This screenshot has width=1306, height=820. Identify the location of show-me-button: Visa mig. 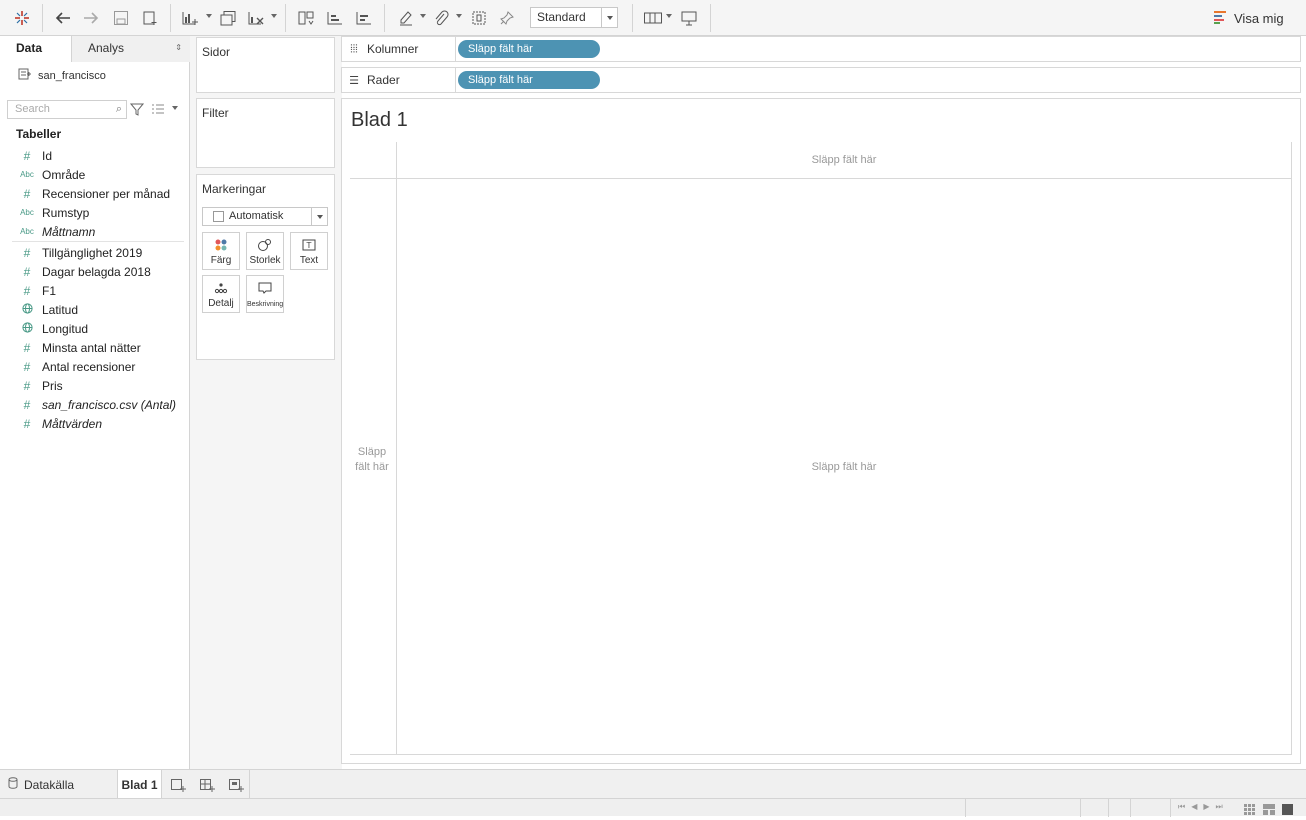
(1249, 18).